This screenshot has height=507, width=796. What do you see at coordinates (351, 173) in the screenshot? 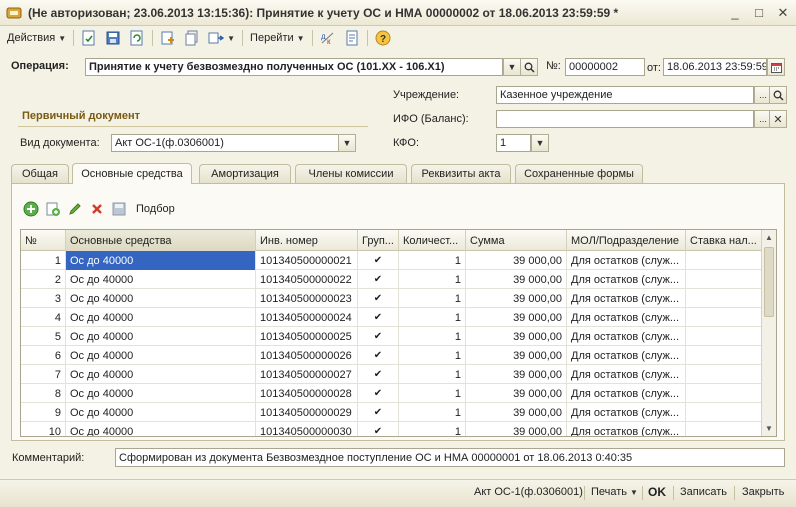
I see `tab-commission-members: Члены комиссии` at bounding box center [351, 173].